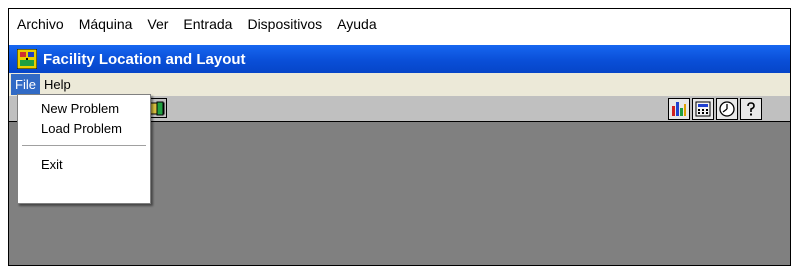  I want to click on host-menu-ver: Ver, so click(157, 24).